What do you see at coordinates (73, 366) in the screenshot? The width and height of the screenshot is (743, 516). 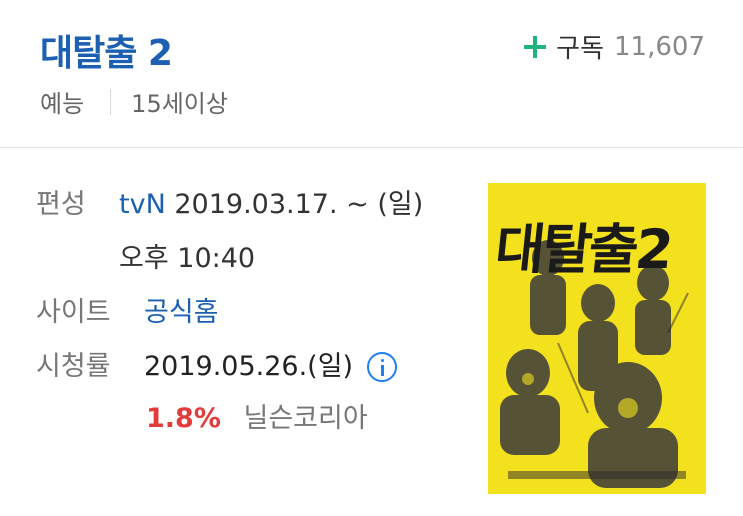 I see `rating-label: 시청률` at bounding box center [73, 366].